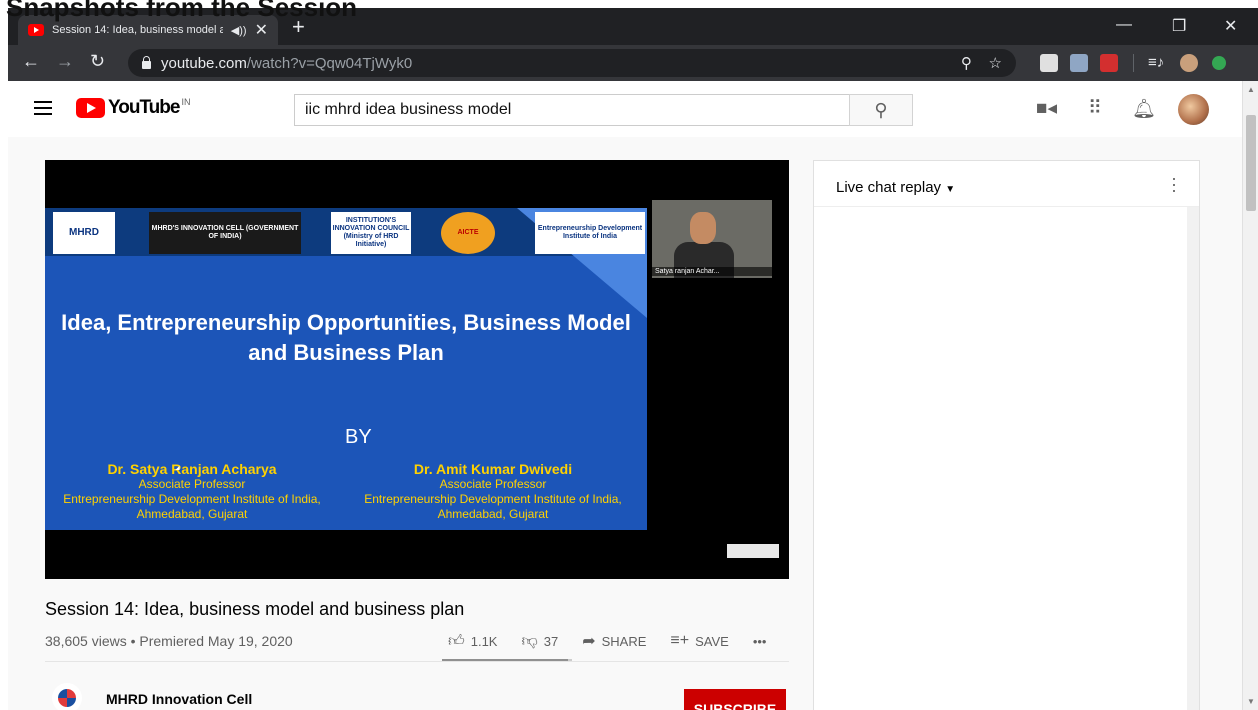 The image size is (1258, 710). What do you see at coordinates (551, 641) in the screenshot?
I see `dislike-count: 37` at bounding box center [551, 641].